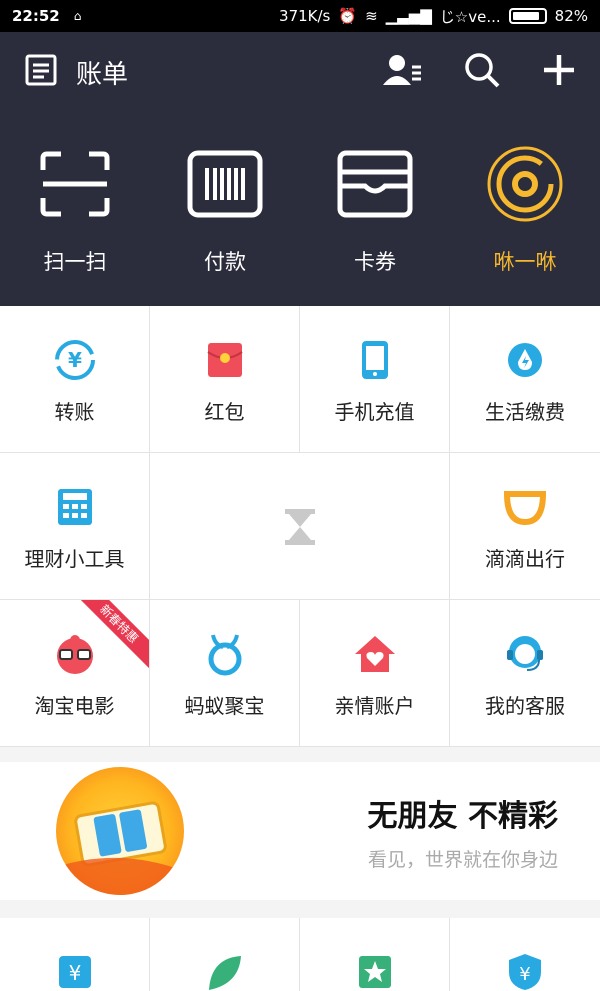 This screenshot has width=600, height=991. Describe the element at coordinates (482, 72) in the screenshot. I see `search-icon` at that location.